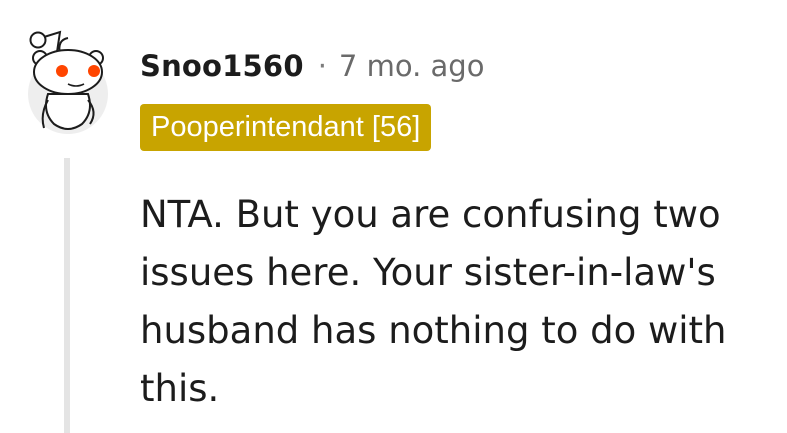  I want to click on user-flair: Pooperintendant [56], so click(286, 127).